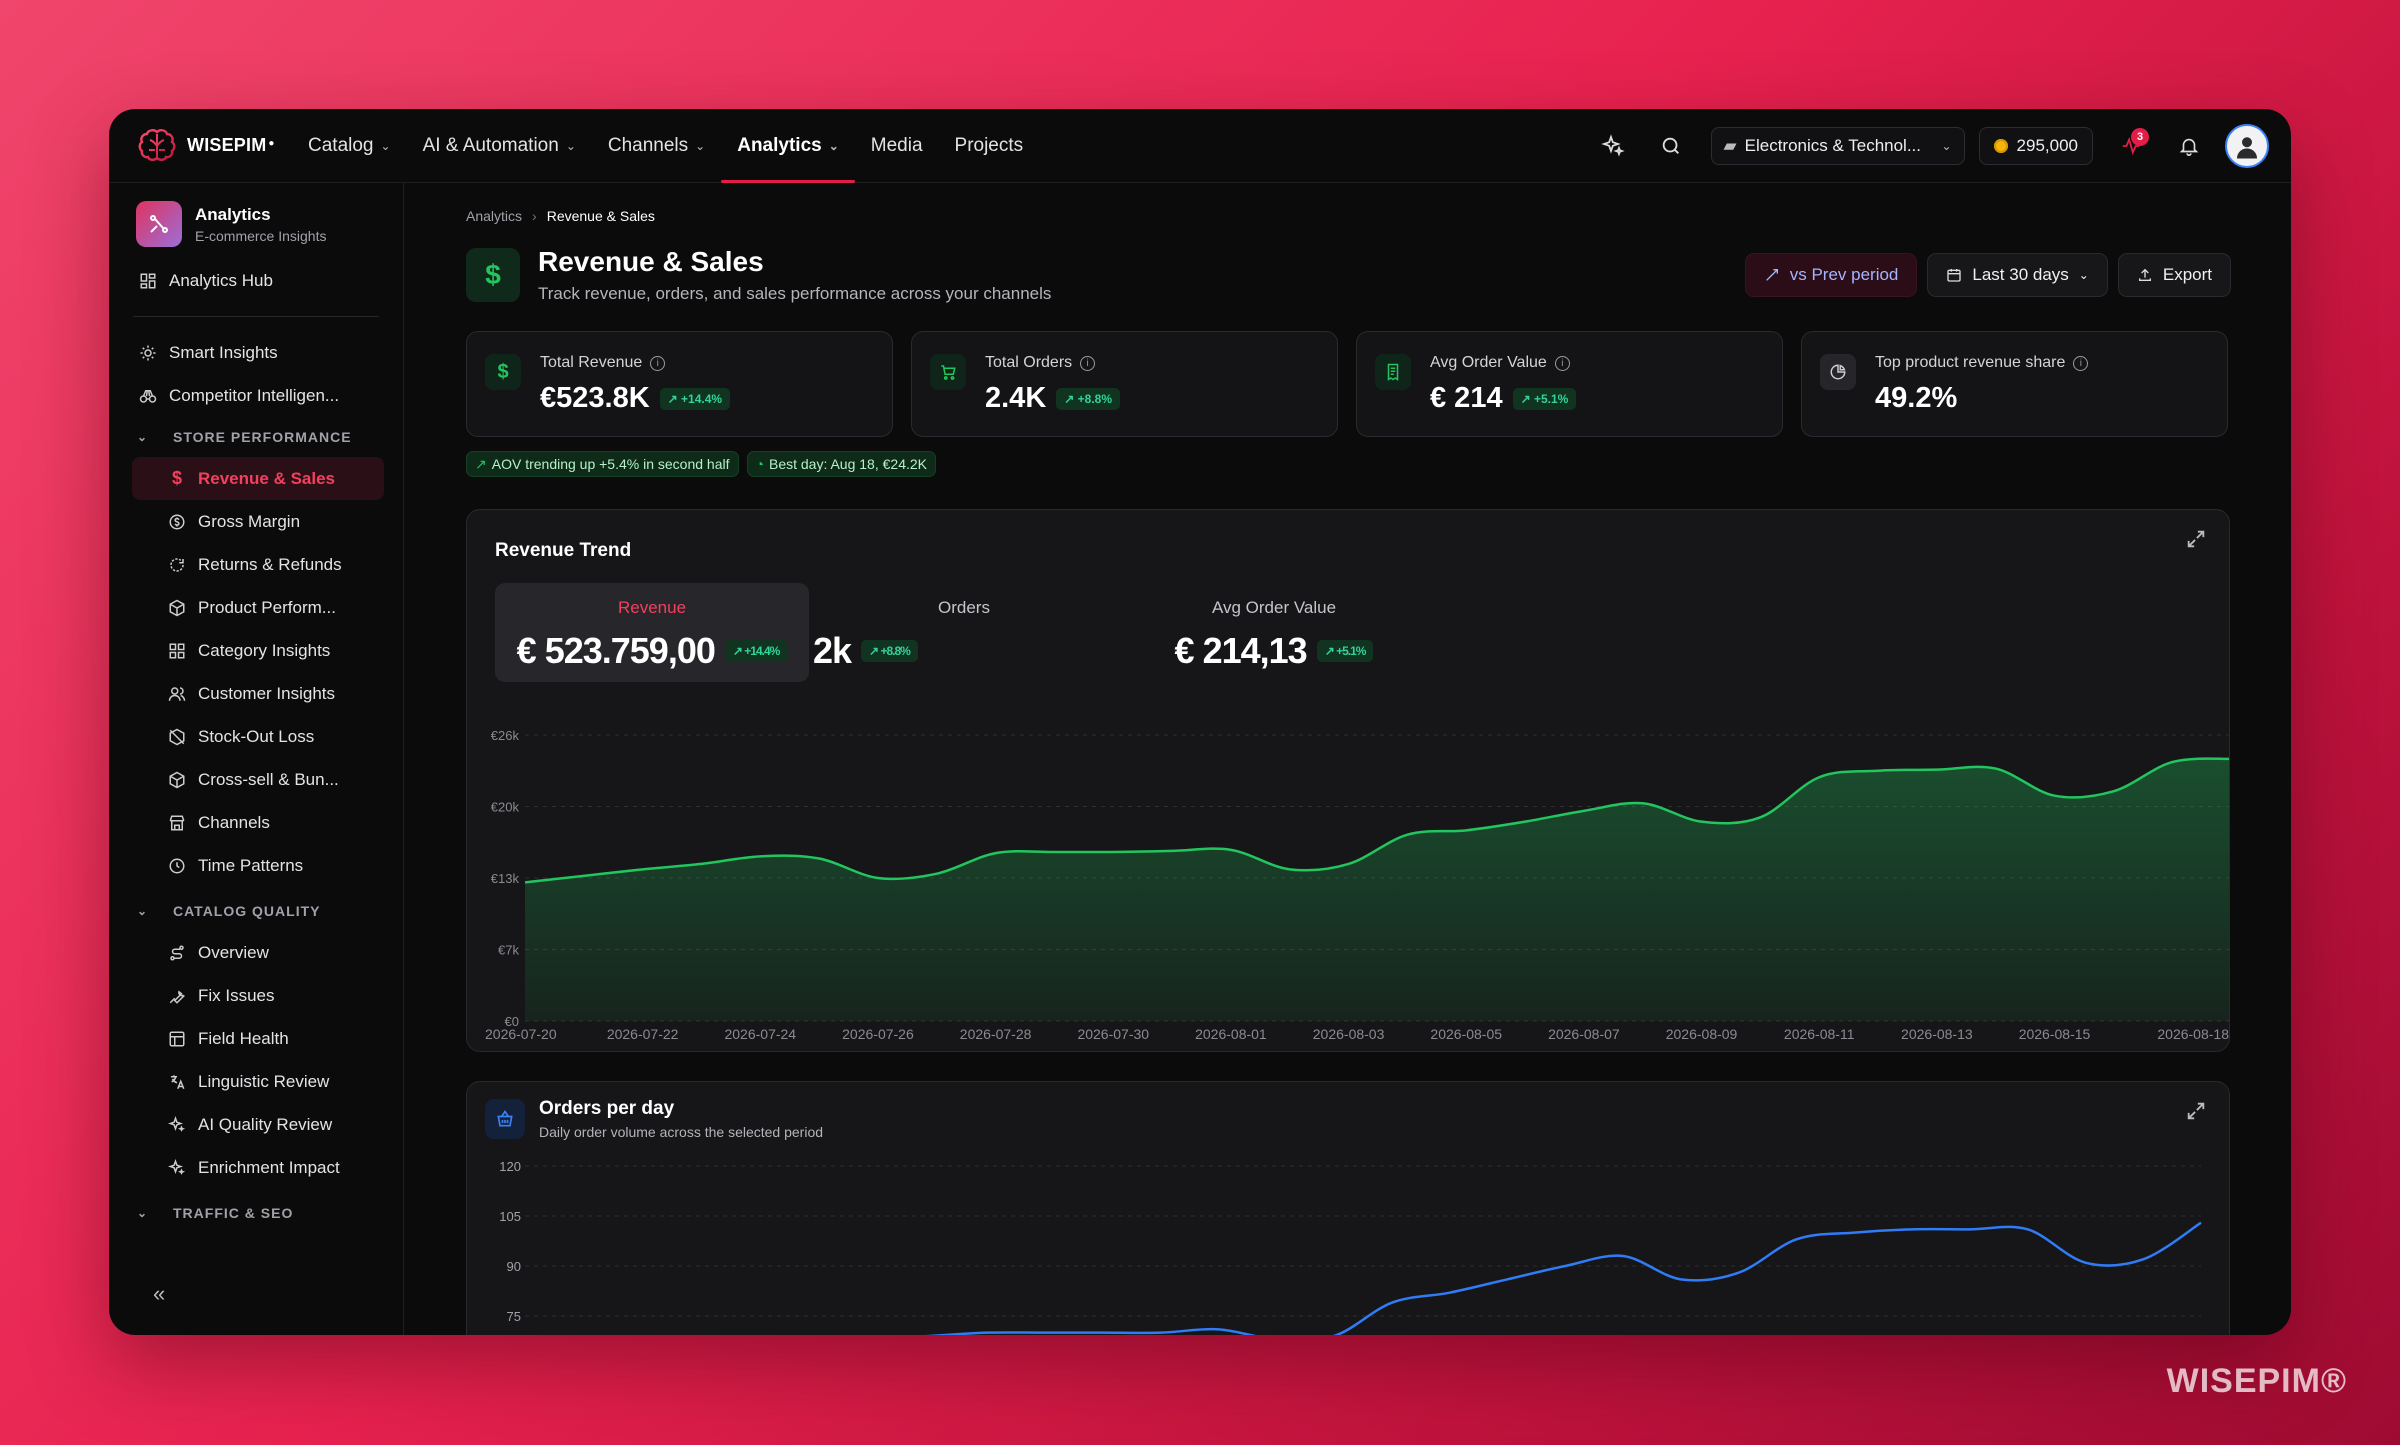 The width and height of the screenshot is (2400, 1445). I want to click on sidebar-item-stock-out-loss: Stock-Out Loss, so click(256, 736).